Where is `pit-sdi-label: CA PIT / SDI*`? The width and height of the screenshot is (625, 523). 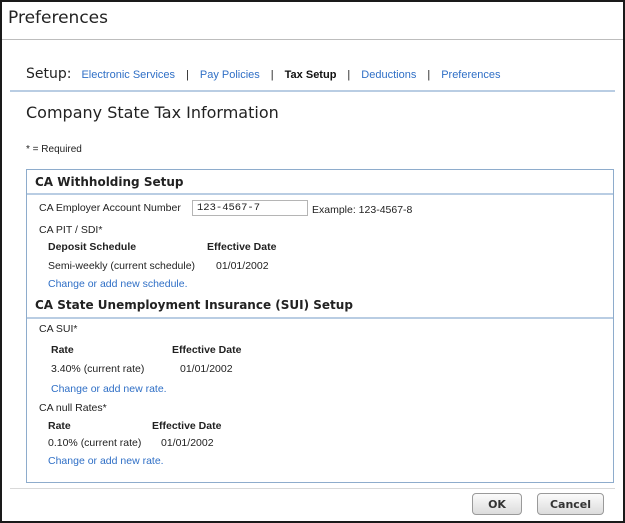 pit-sdi-label: CA PIT / SDI* is located at coordinates (71, 230).